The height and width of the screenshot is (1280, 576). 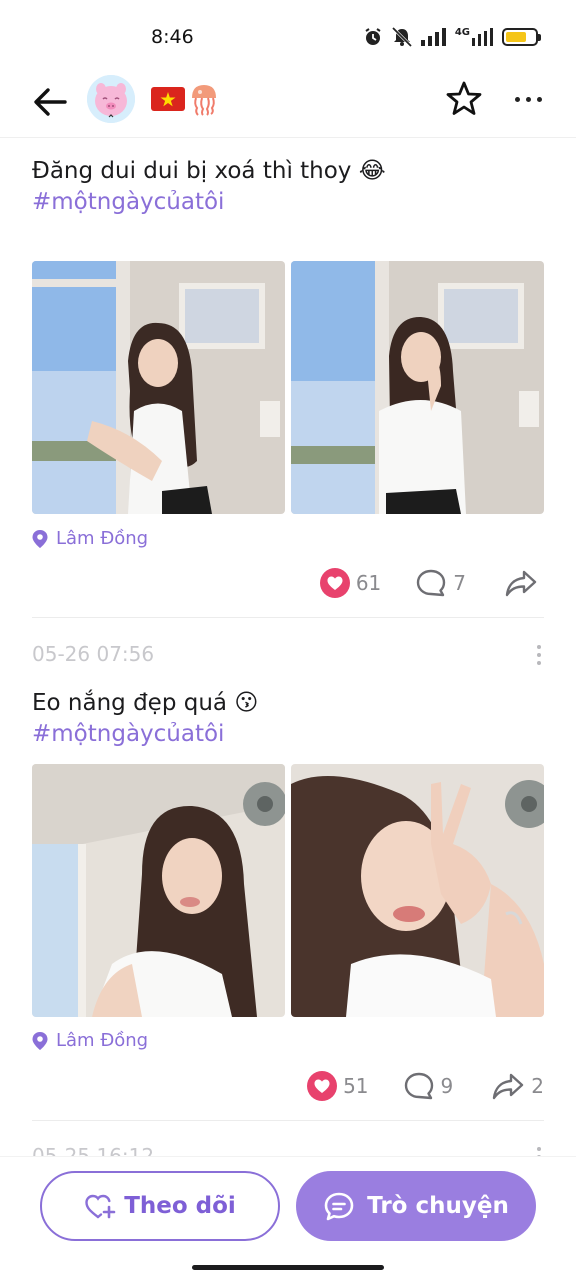 I want to click on share-count: 2, so click(x=537, y=1086).